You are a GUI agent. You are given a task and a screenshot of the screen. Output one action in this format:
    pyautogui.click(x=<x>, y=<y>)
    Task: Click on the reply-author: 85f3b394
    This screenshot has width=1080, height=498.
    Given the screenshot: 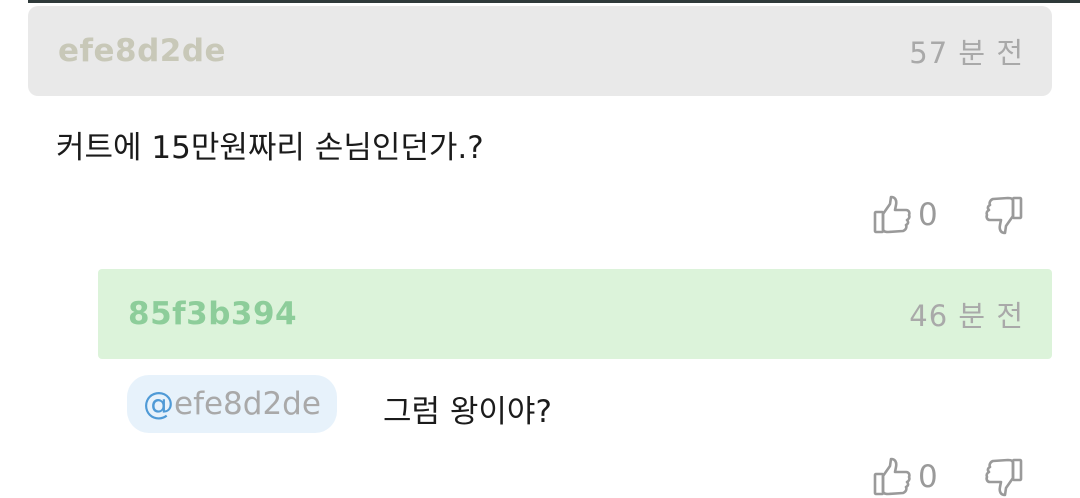 What is the action you would take?
    pyautogui.click(x=212, y=314)
    